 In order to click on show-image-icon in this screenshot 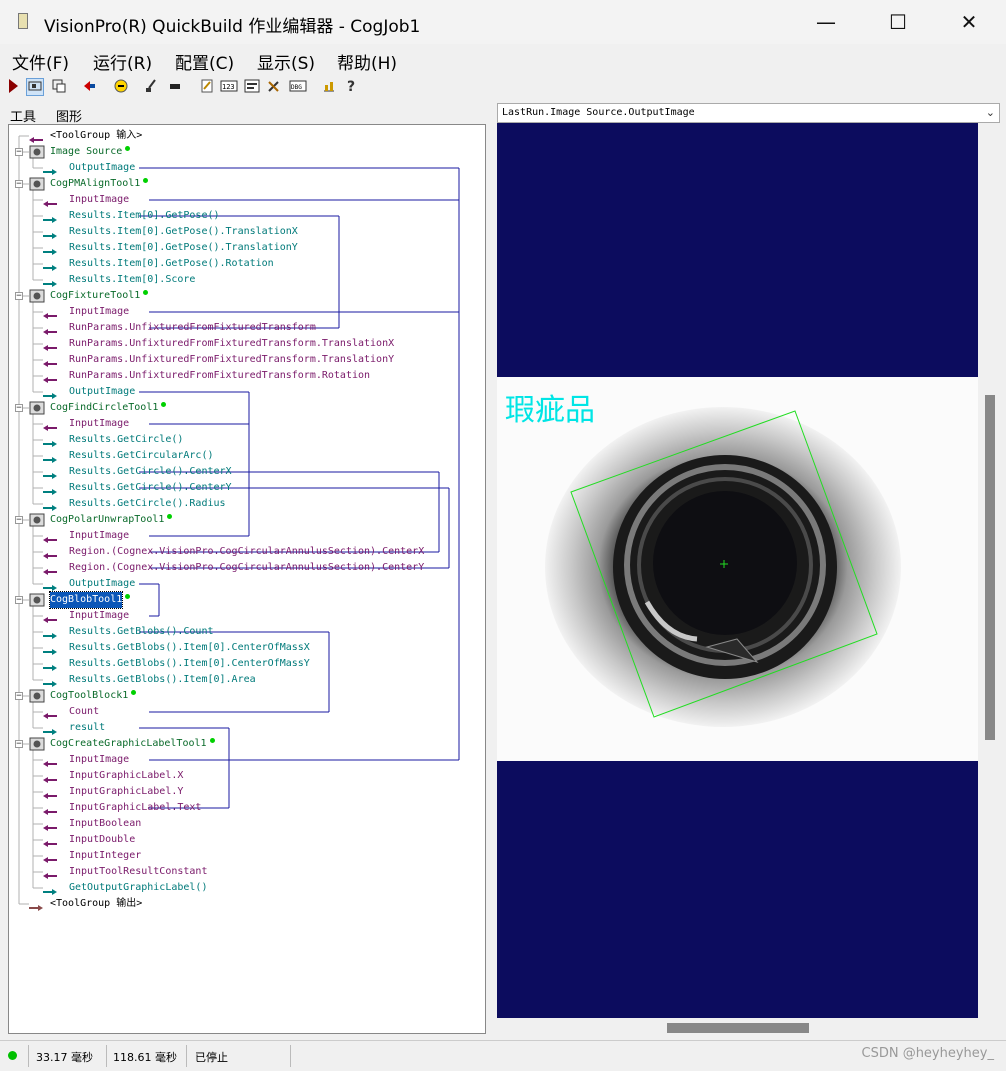, I will do `click(35, 87)`.